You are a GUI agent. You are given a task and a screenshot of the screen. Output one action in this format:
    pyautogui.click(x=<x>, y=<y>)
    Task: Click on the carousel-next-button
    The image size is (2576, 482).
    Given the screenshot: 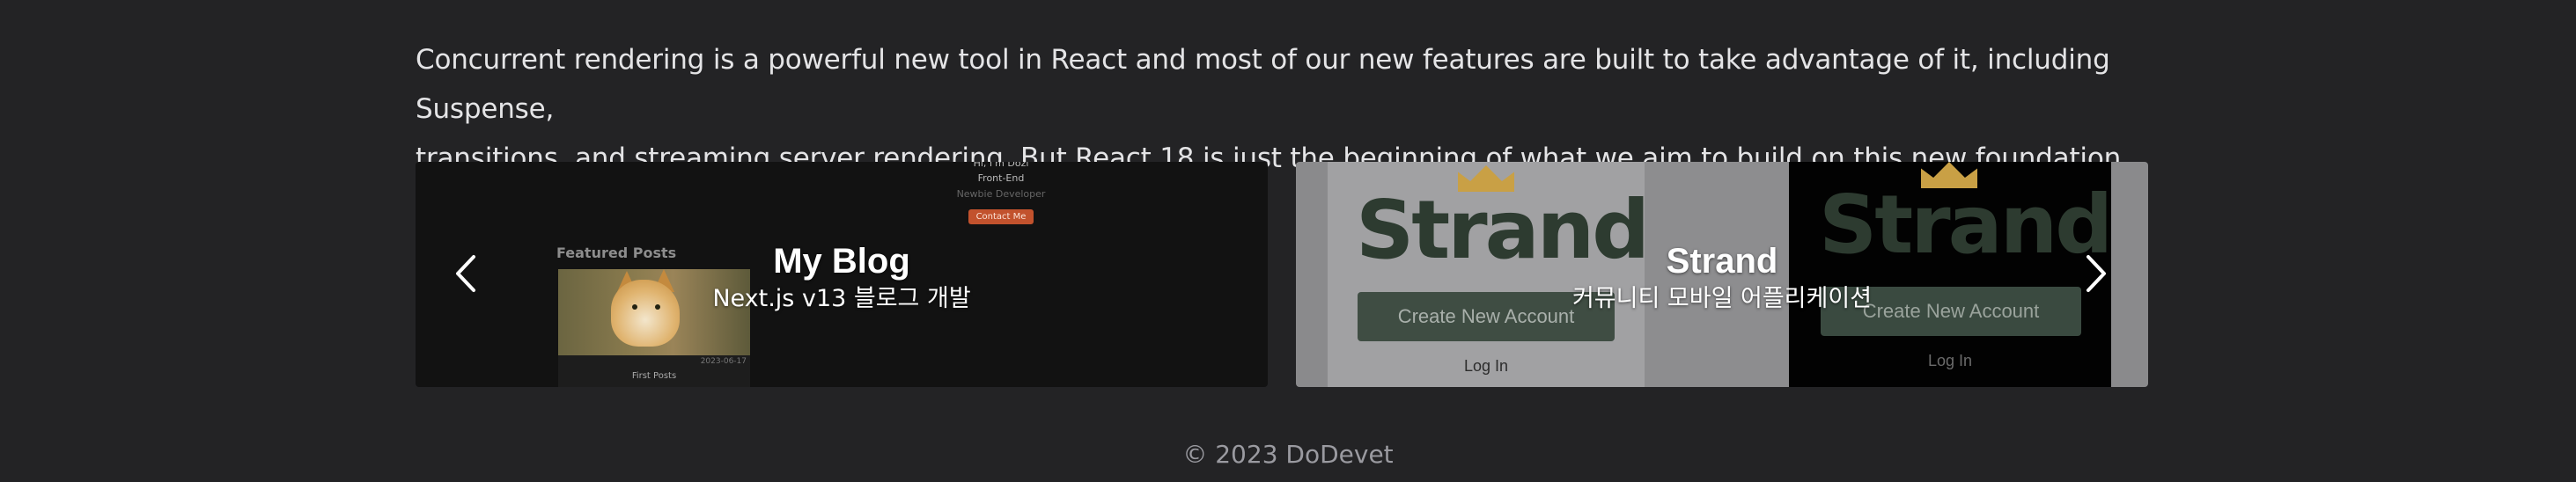 What is the action you would take?
    pyautogui.click(x=2096, y=273)
    